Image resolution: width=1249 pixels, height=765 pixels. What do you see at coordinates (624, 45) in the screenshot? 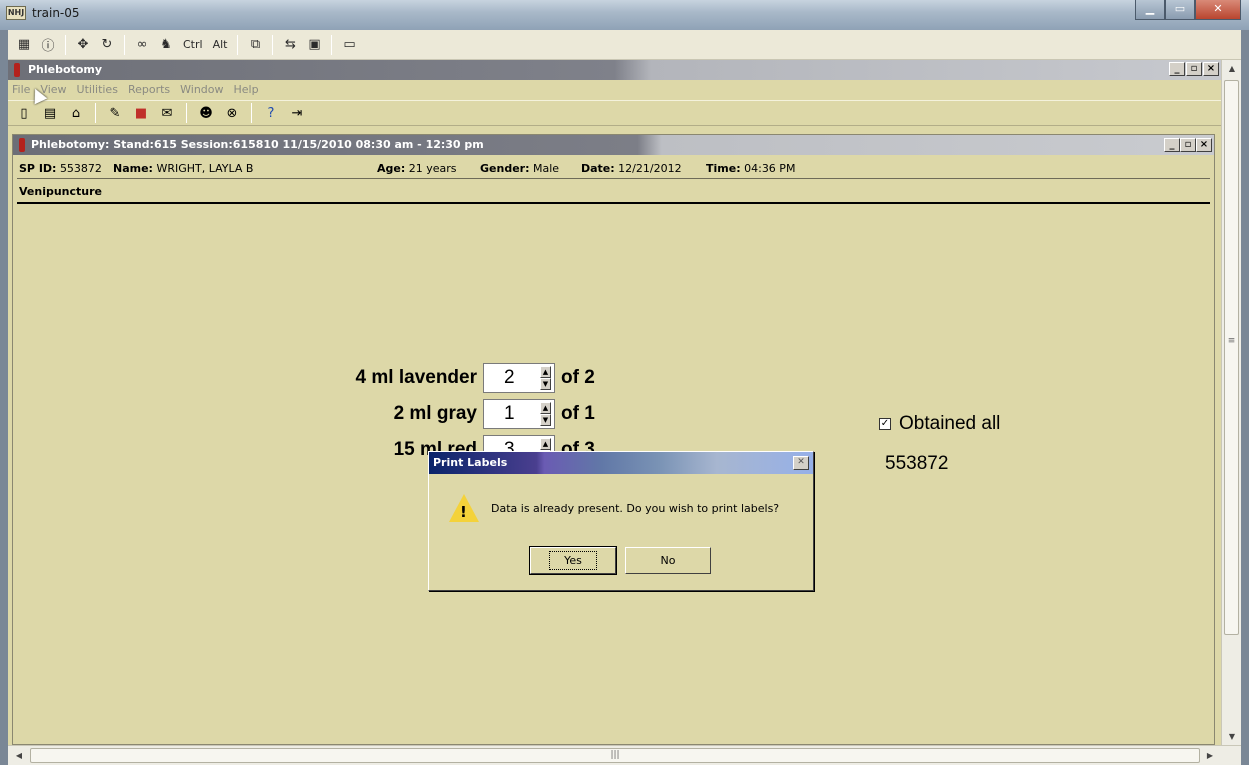
I see `citrix-toolbar: ▦ ⓘ ✥ ↻ ∞ ♞ Ctrl Alt ⧉ ⇆ ▣ ▭` at bounding box center [624, 45].